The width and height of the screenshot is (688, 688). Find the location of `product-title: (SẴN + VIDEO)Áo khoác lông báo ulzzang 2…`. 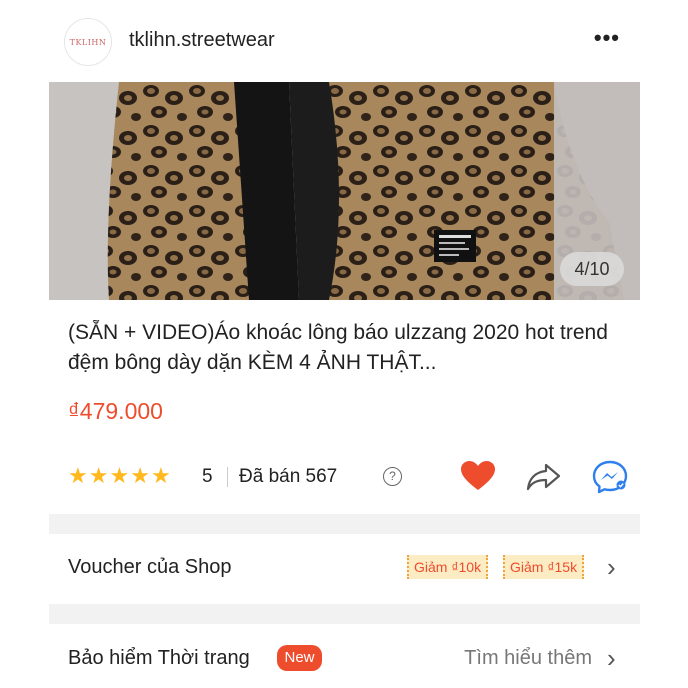

product-title: (SẴN + VIDEO)Áo khoác lông báo ulzzang 2… is located at coordinates (338, 347).